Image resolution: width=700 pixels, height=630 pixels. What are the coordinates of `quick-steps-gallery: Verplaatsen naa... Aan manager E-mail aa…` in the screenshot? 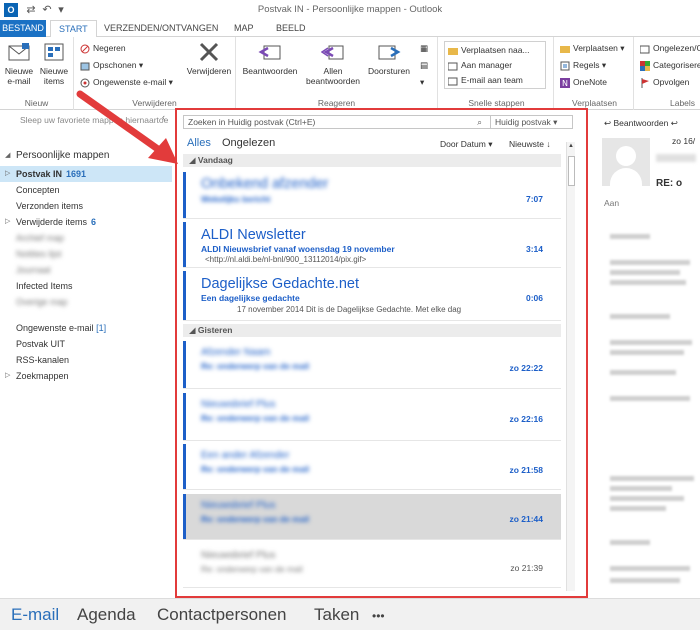 It's located at (495, 65).